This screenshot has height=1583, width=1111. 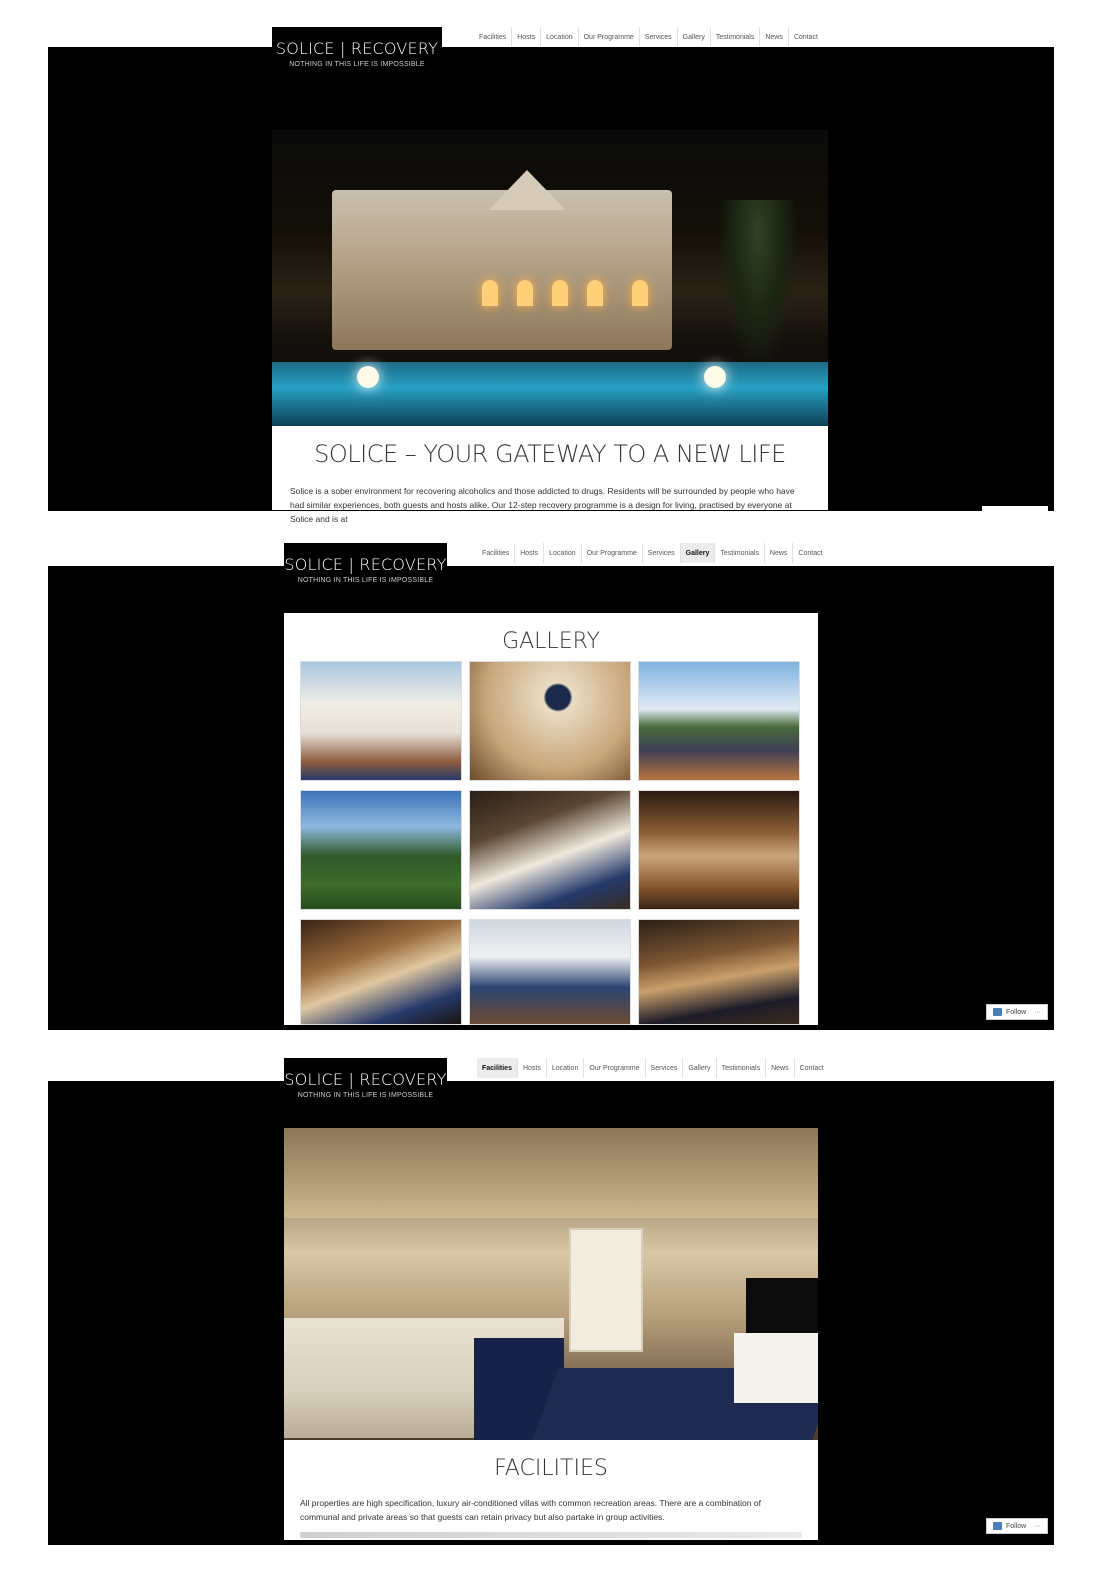 I want to click on gallery-card: GALLERY, so click(x=551, y=819).